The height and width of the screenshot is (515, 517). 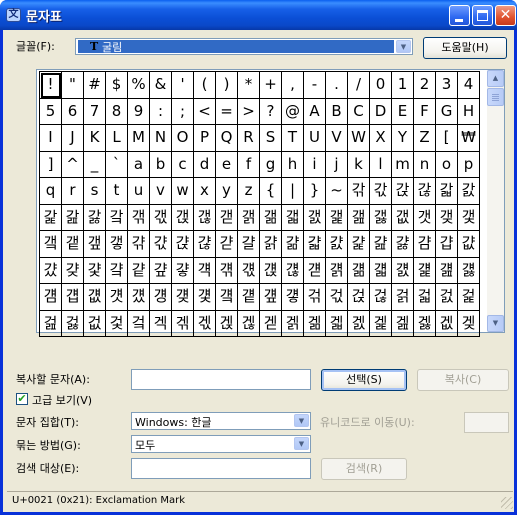 What do you see at coordinates (469, 191) in the screenshot?
I see `char-cell: 갌` at bounding box center [469, 191].